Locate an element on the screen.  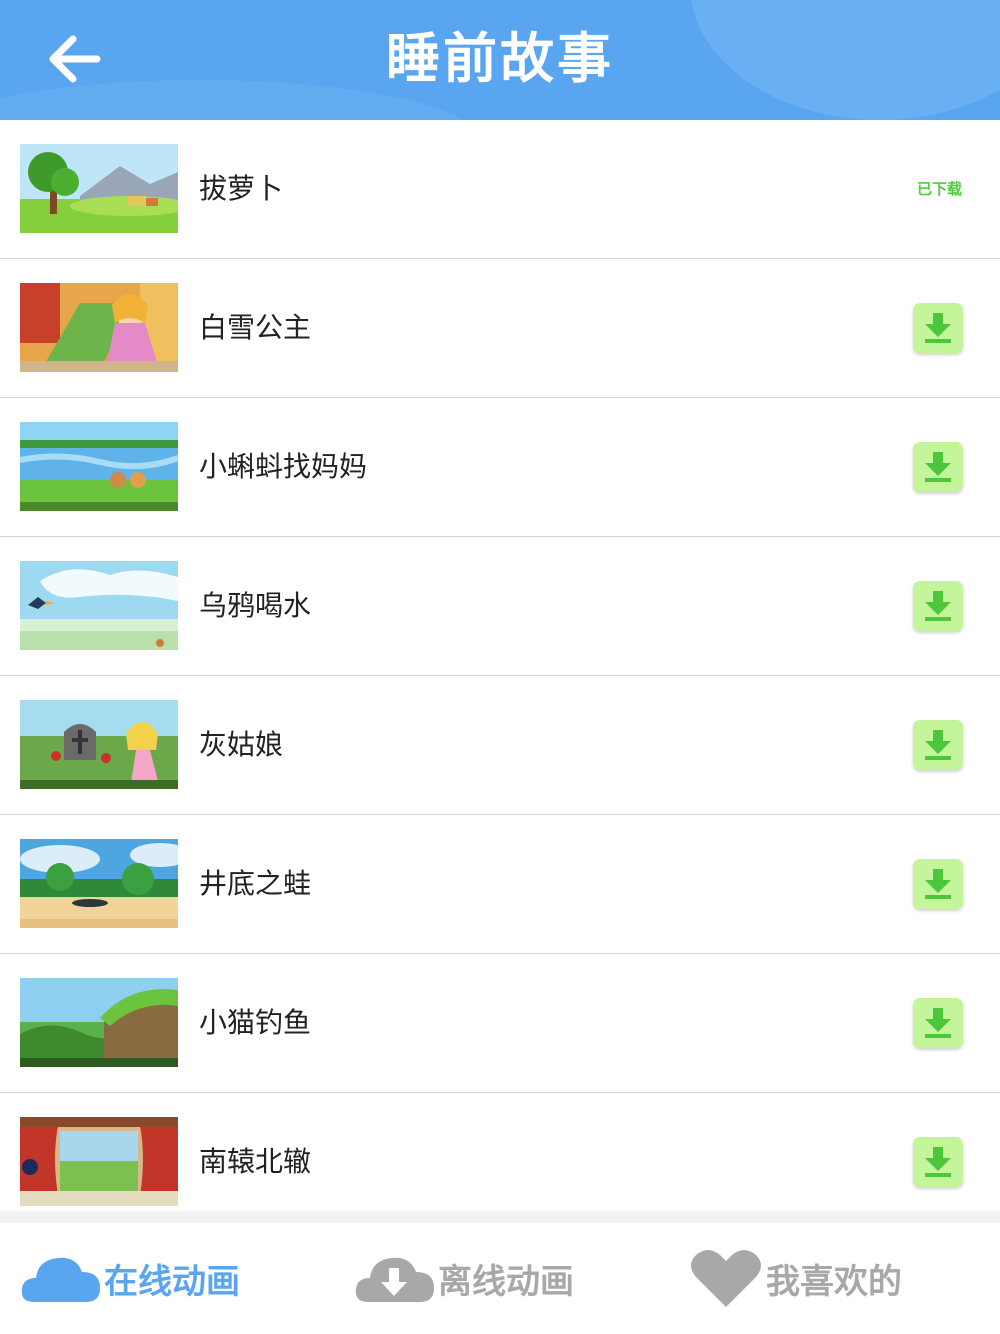
tab-label: 我喜欢的 is located at coordinates (834, 1282).